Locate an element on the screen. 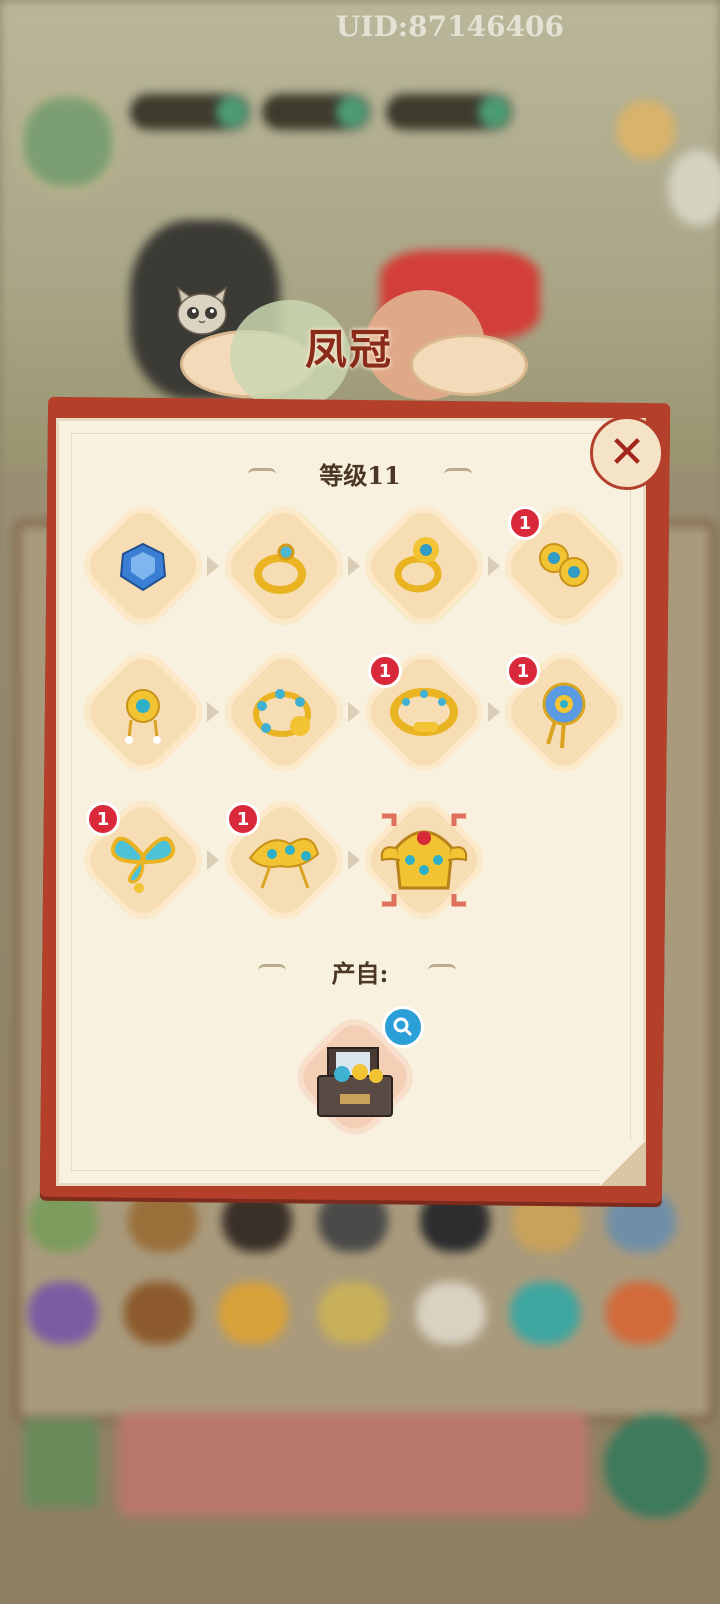  item-gold-ring is located at coordinates (284, 566).